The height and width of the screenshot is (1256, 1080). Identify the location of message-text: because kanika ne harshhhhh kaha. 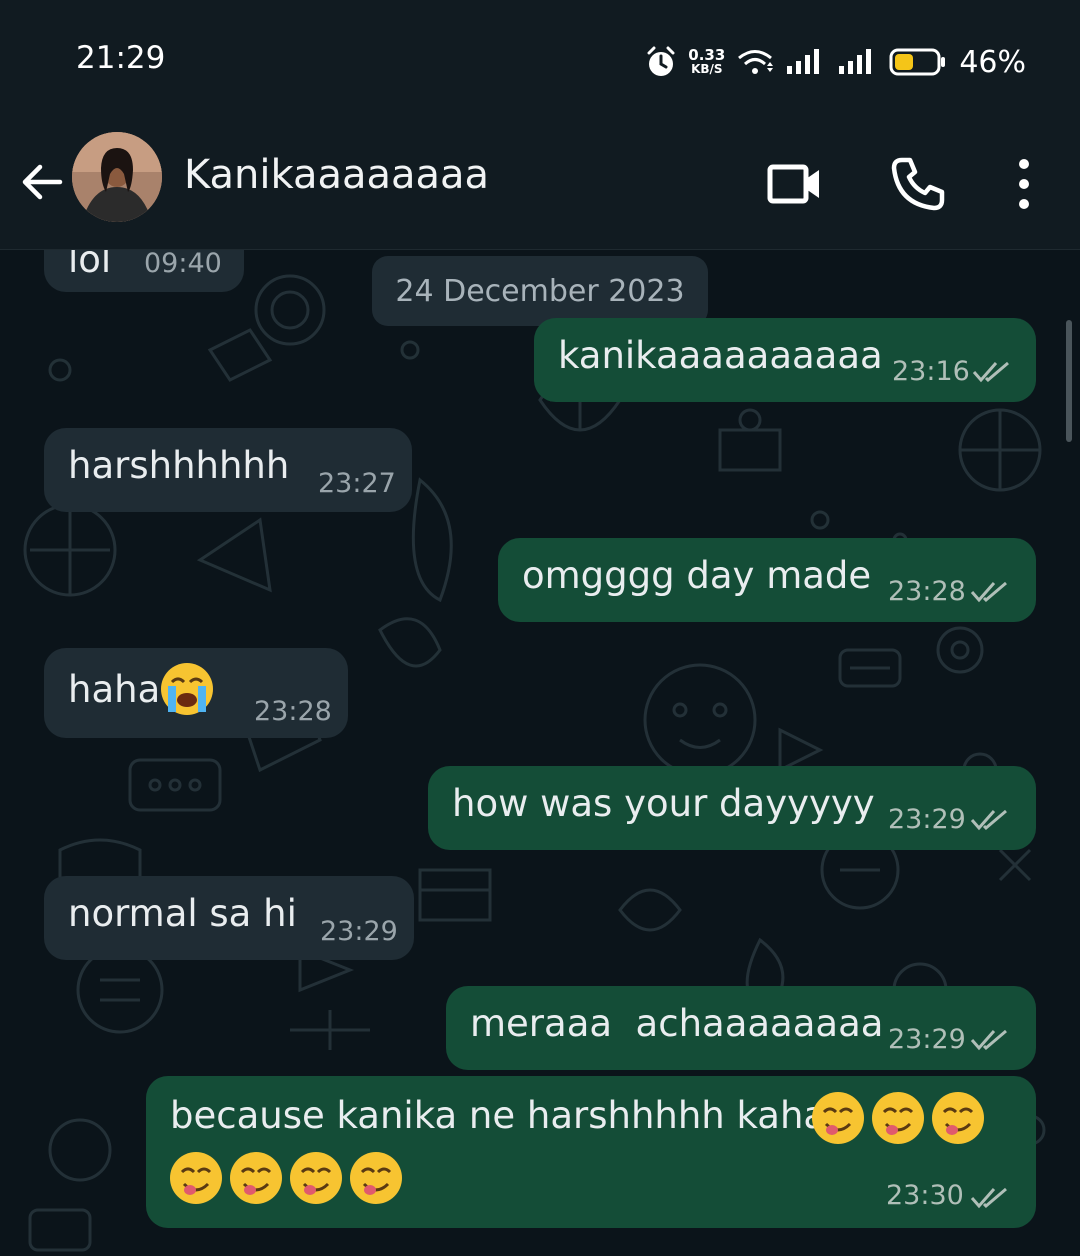
(498, 1115).